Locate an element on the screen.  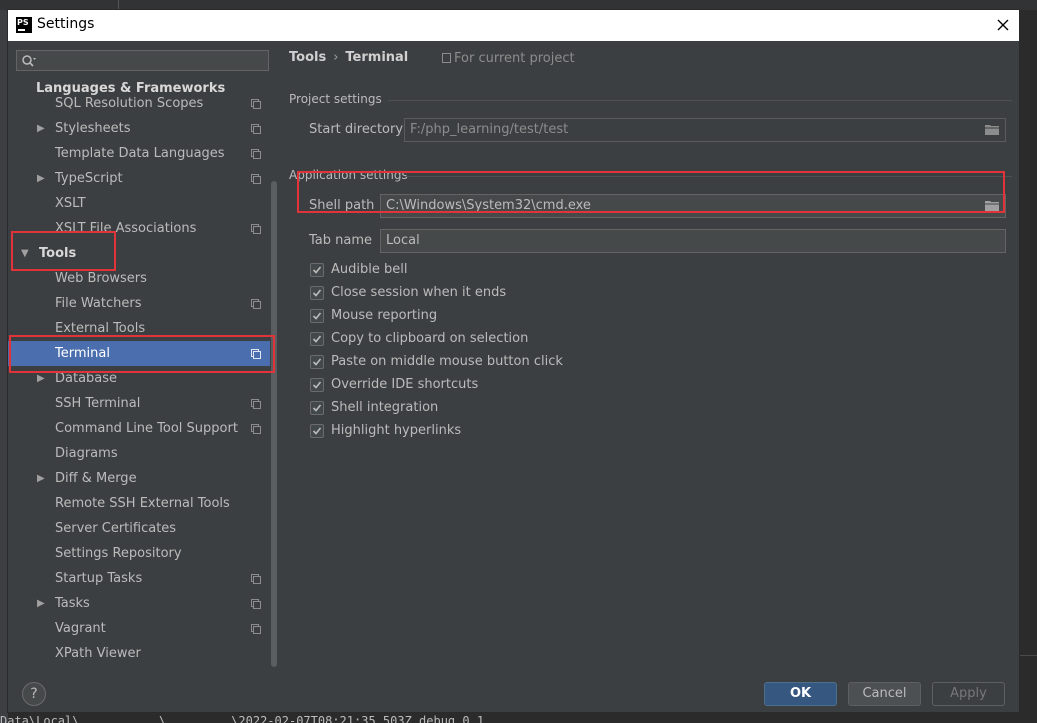
sidebar-item: Vagrant is located at coordinates (139, 628).